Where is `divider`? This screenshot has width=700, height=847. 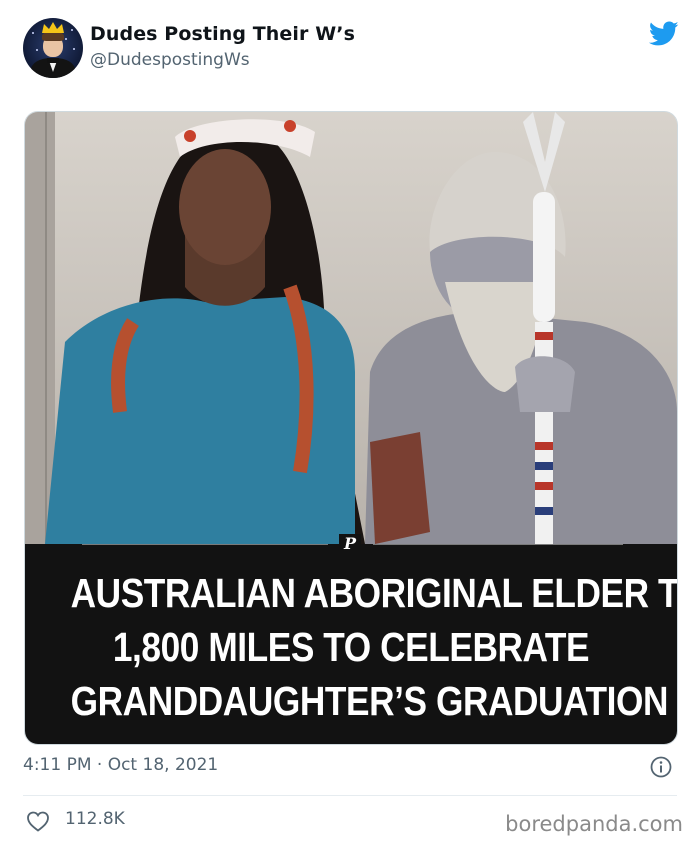
divider is located at coordinates (350, 795).